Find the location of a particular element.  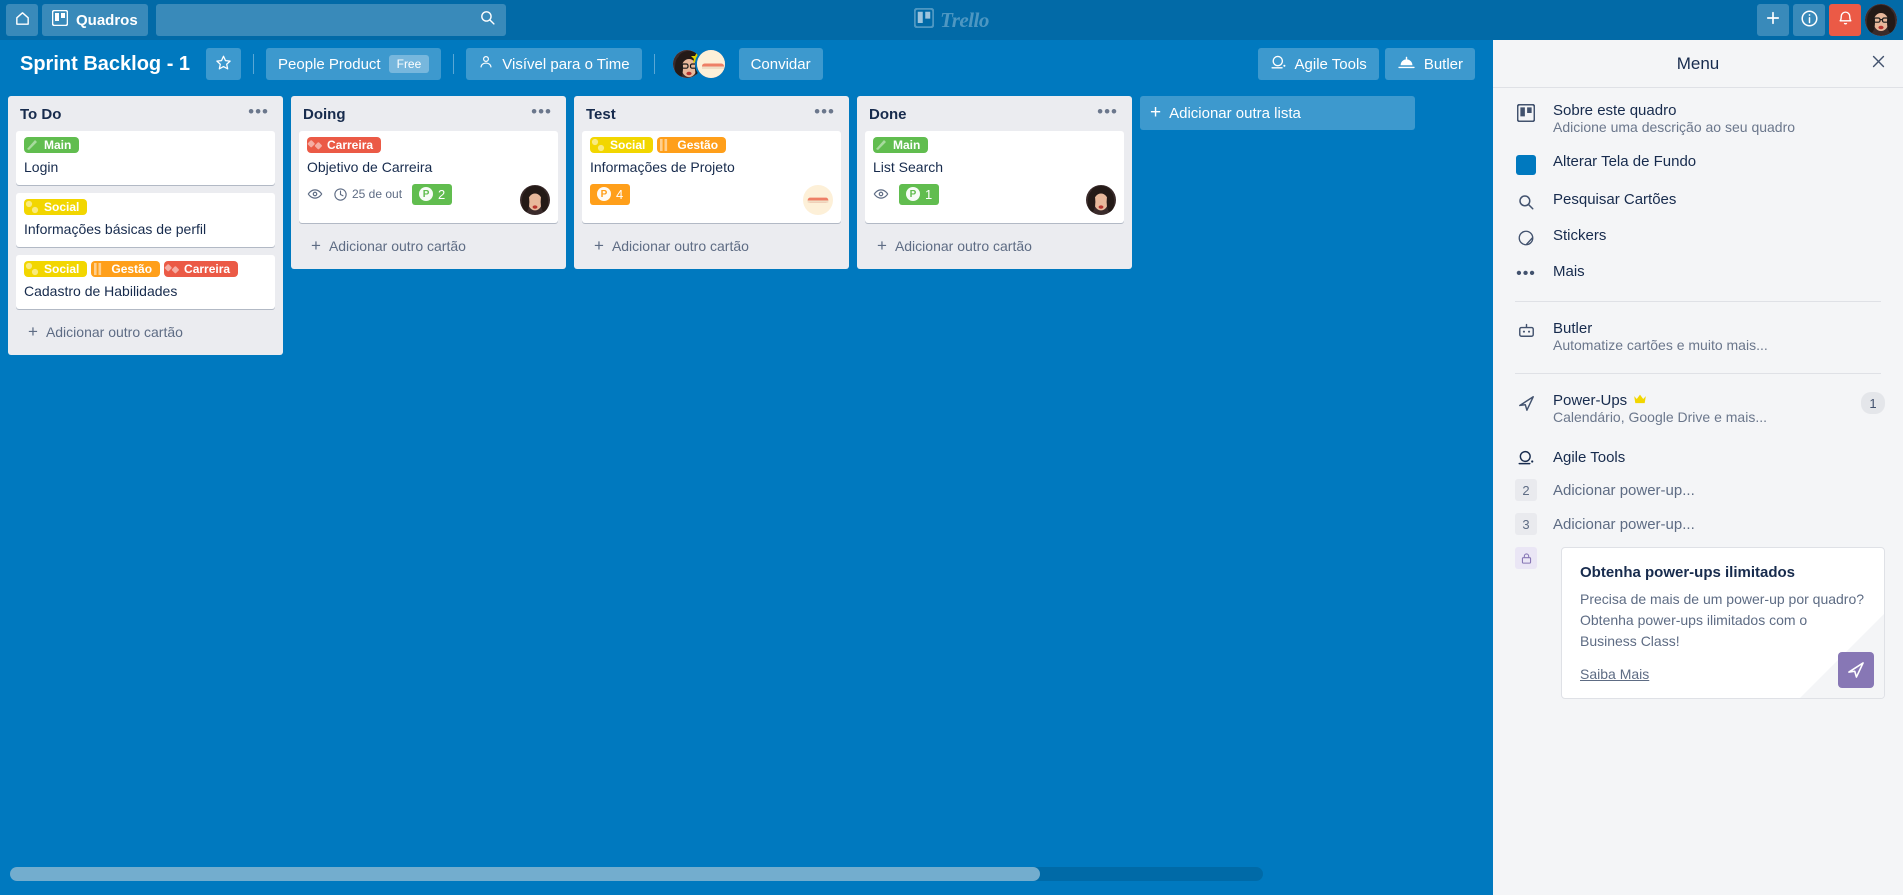

points-badge: P 2 is located at coordinates (432, 194).